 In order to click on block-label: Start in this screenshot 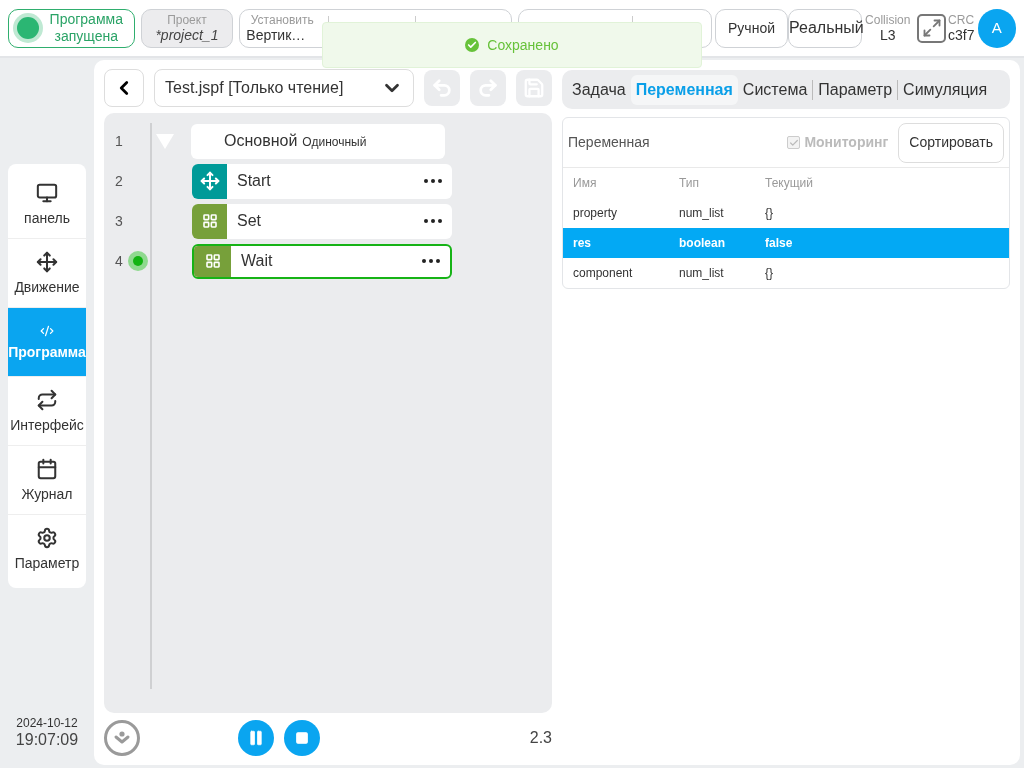, I will do `click(254, 181)`.